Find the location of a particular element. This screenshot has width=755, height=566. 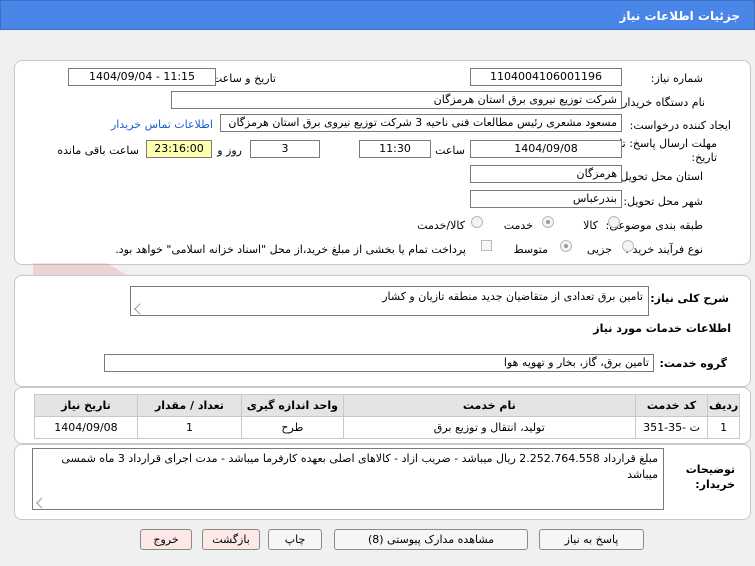

process-minor-radio is located at coordinates (628, 246).